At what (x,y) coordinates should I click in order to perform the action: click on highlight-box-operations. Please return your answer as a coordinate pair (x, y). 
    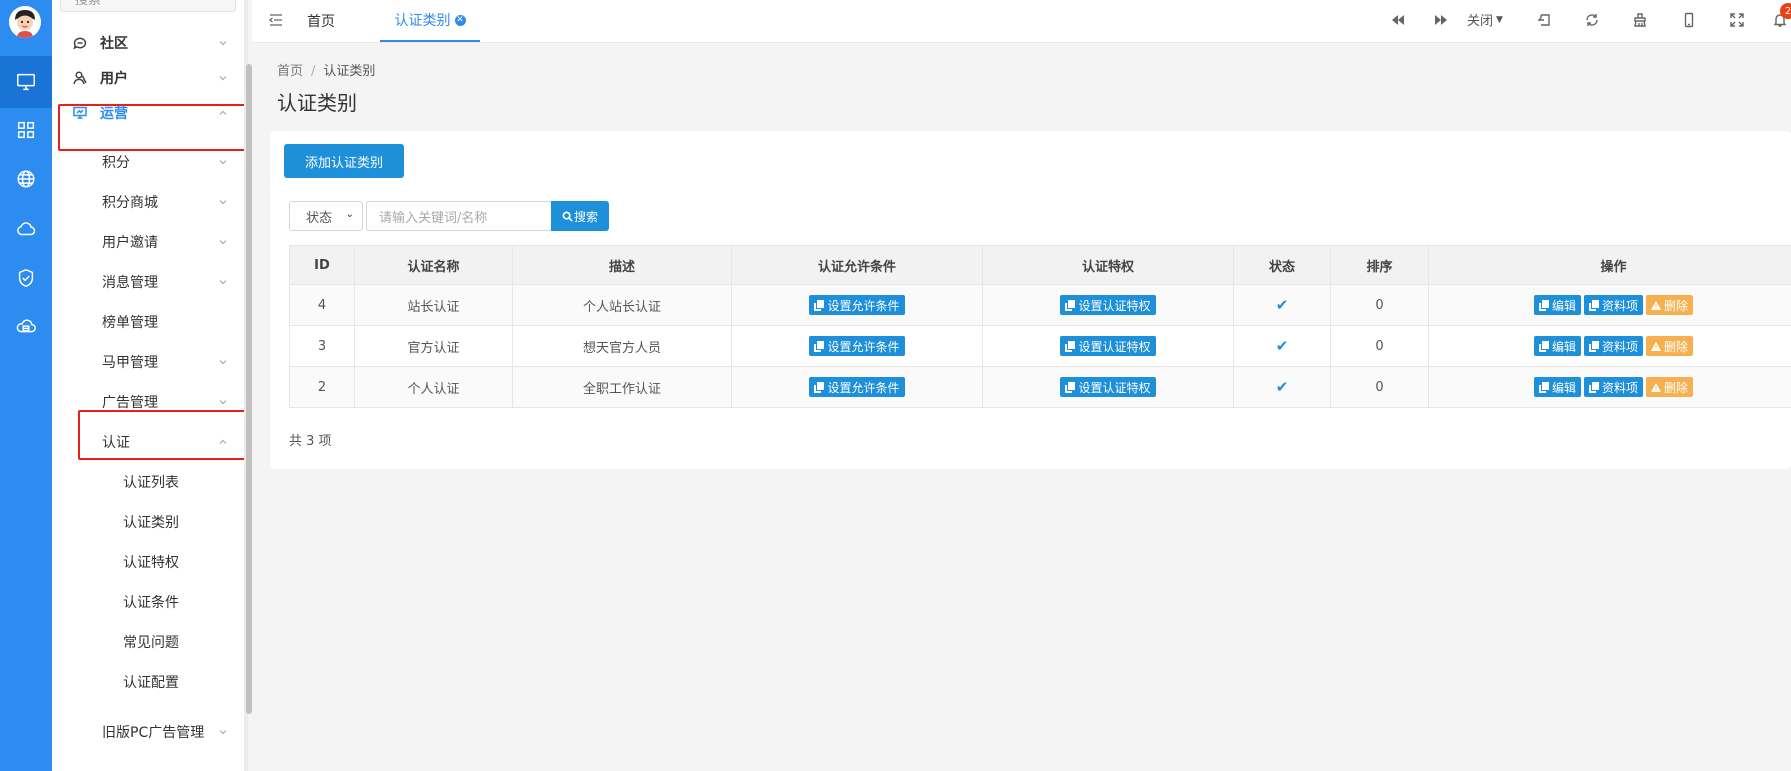
    Looking at the image, I should click on (152, 127).